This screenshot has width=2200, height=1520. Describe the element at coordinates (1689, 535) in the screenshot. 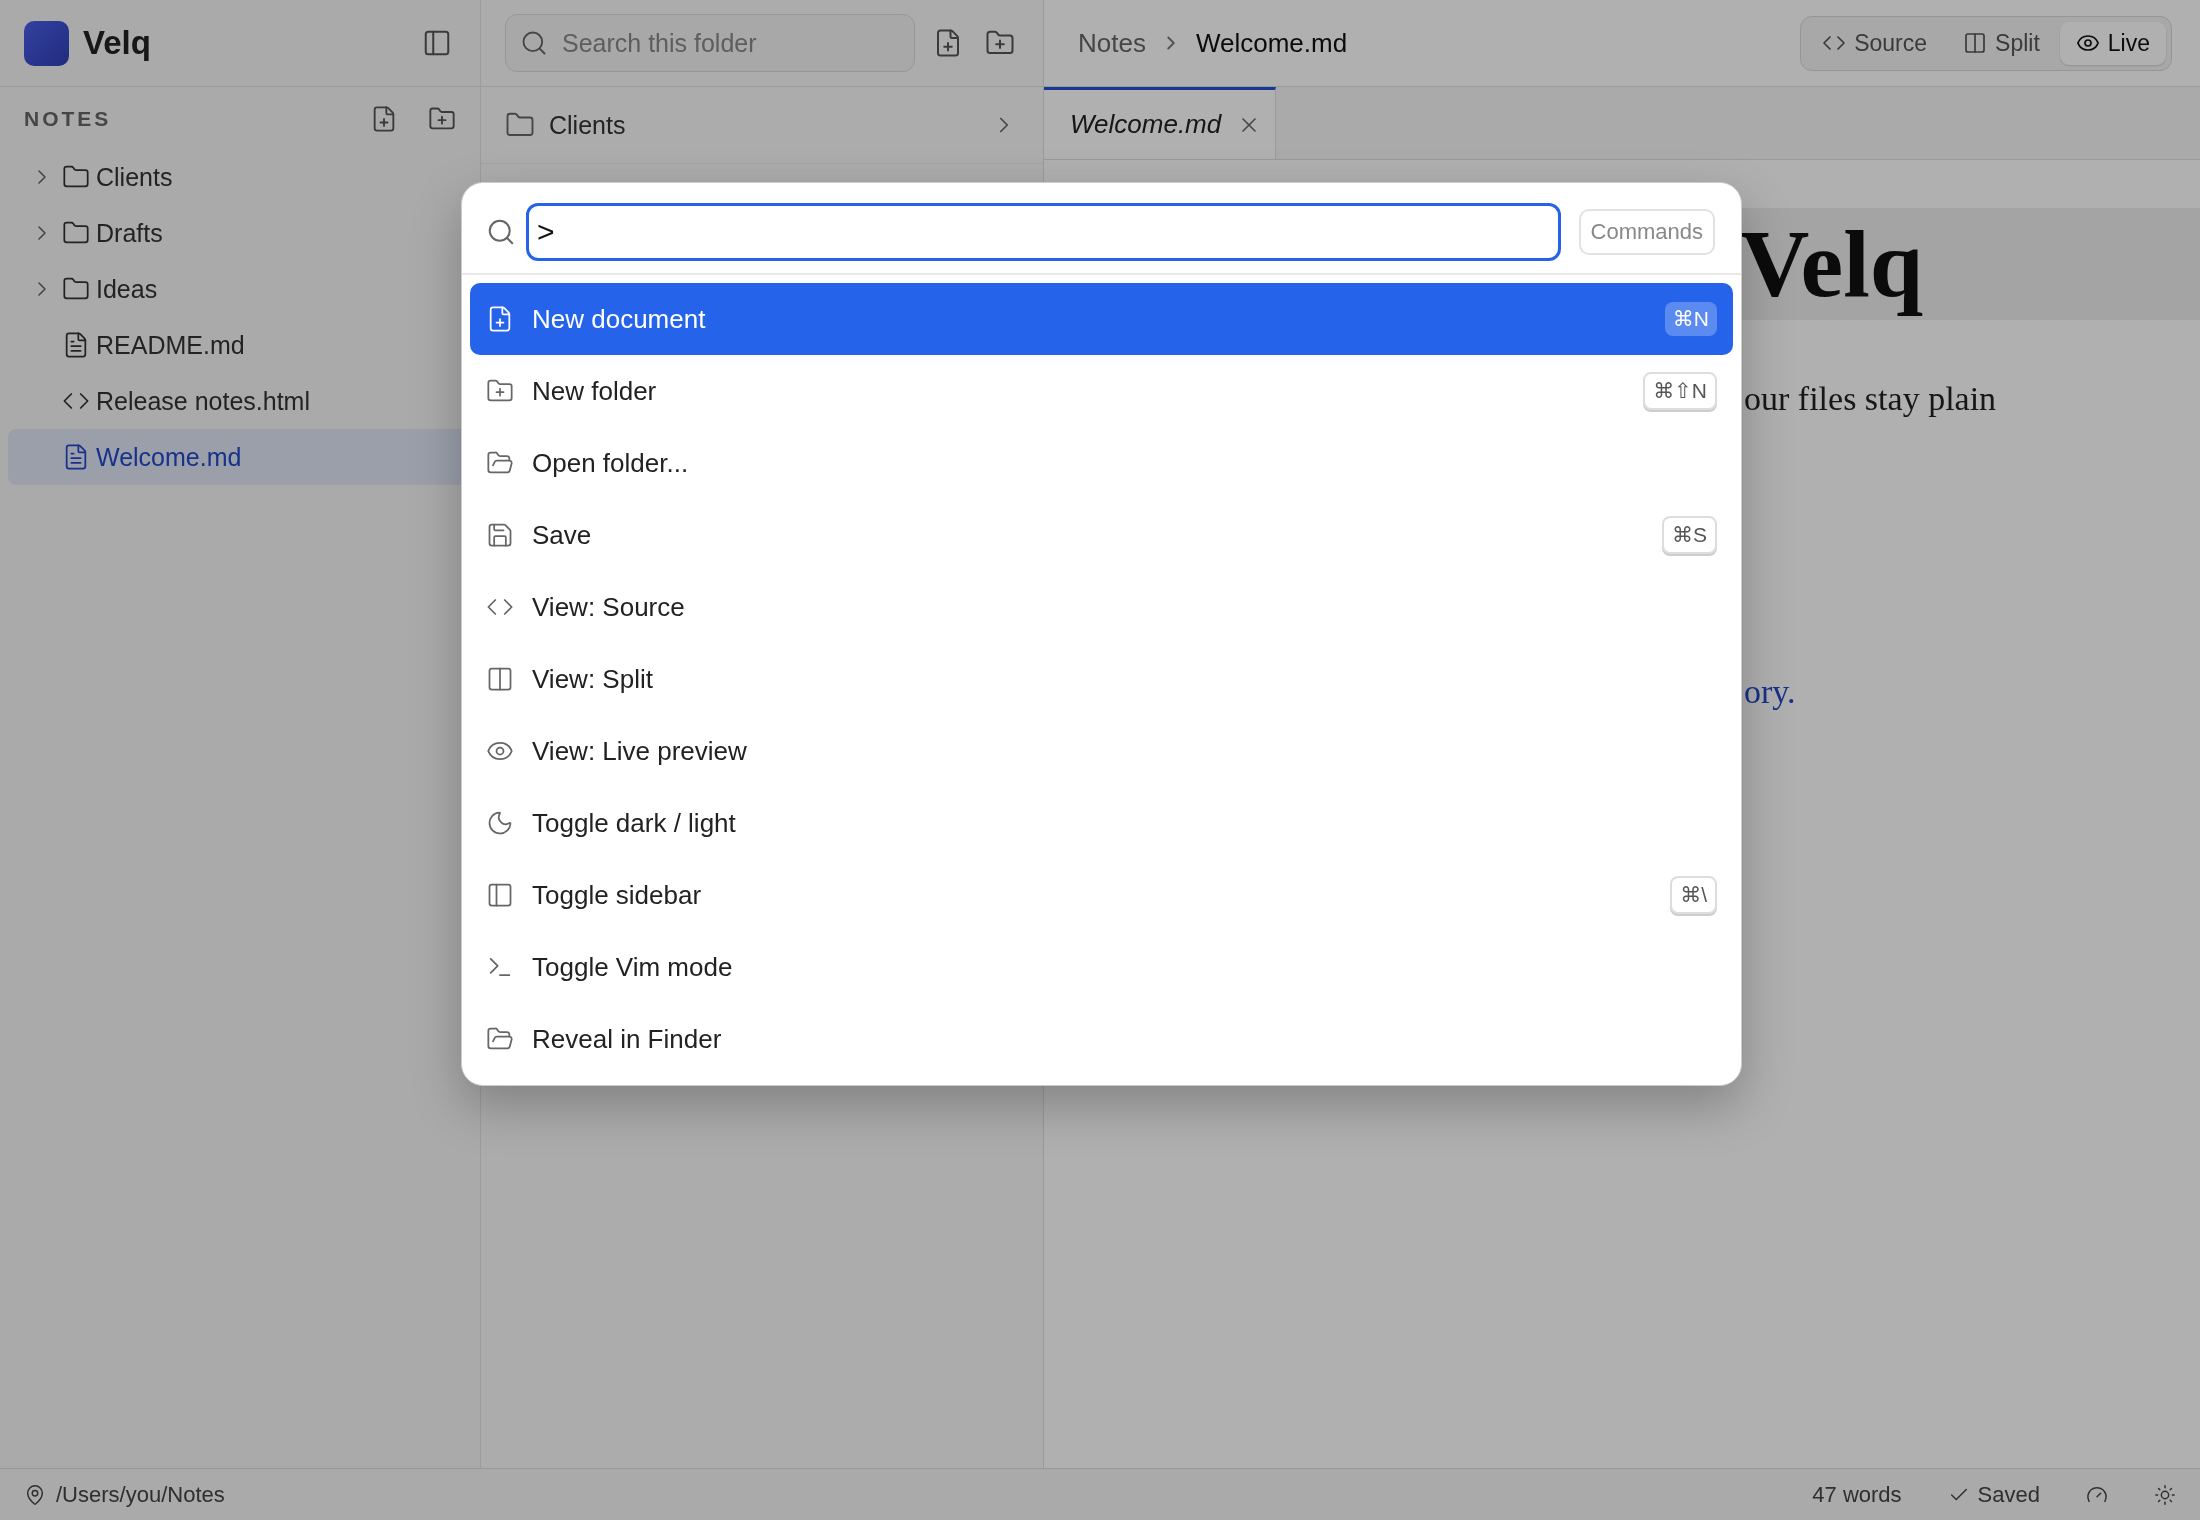

I see `shortcut-key: ⌘S` at that location.